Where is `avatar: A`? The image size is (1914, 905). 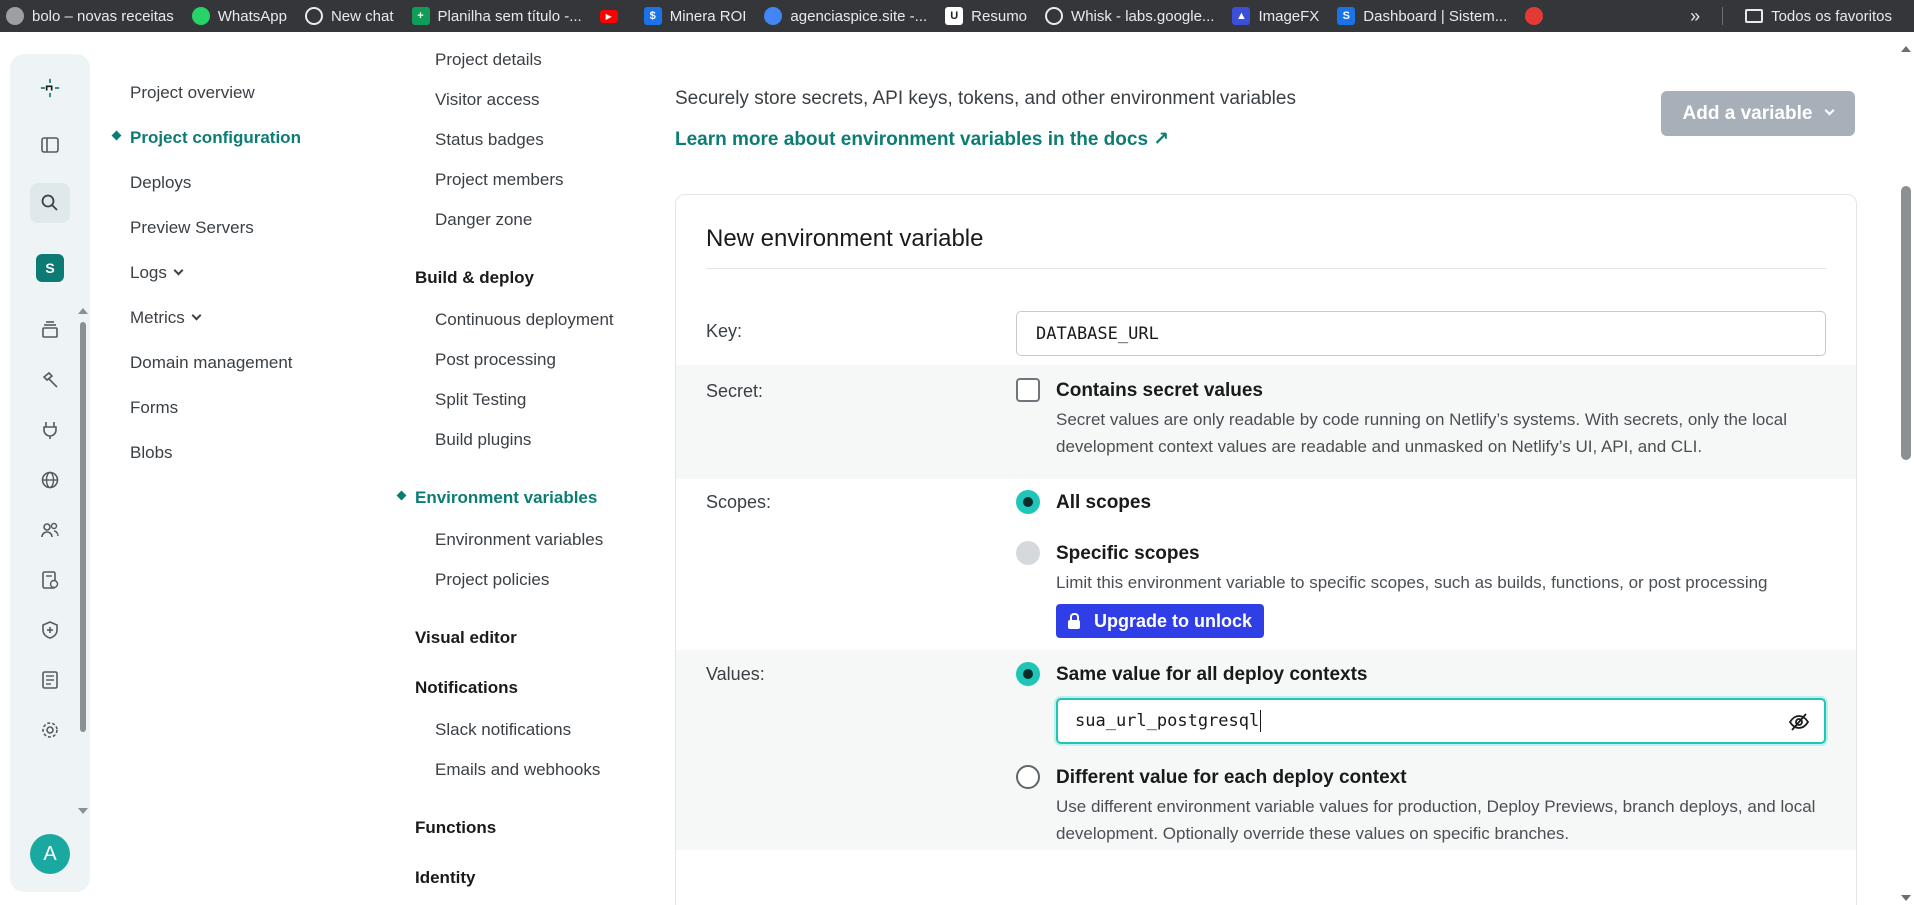
avatar: A is located at coordinates (50, 854).